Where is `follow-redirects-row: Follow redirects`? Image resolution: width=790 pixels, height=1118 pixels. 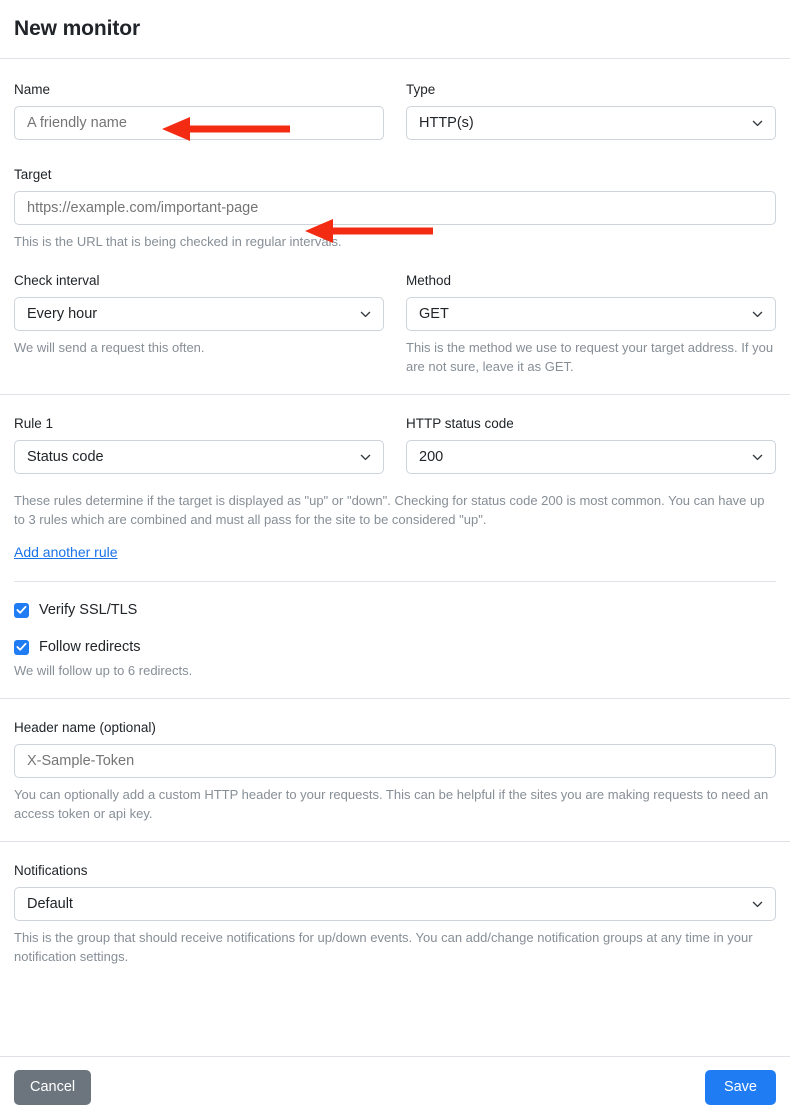
follow-redirects-row: Follow redirects is located at coordinates (395, 647).